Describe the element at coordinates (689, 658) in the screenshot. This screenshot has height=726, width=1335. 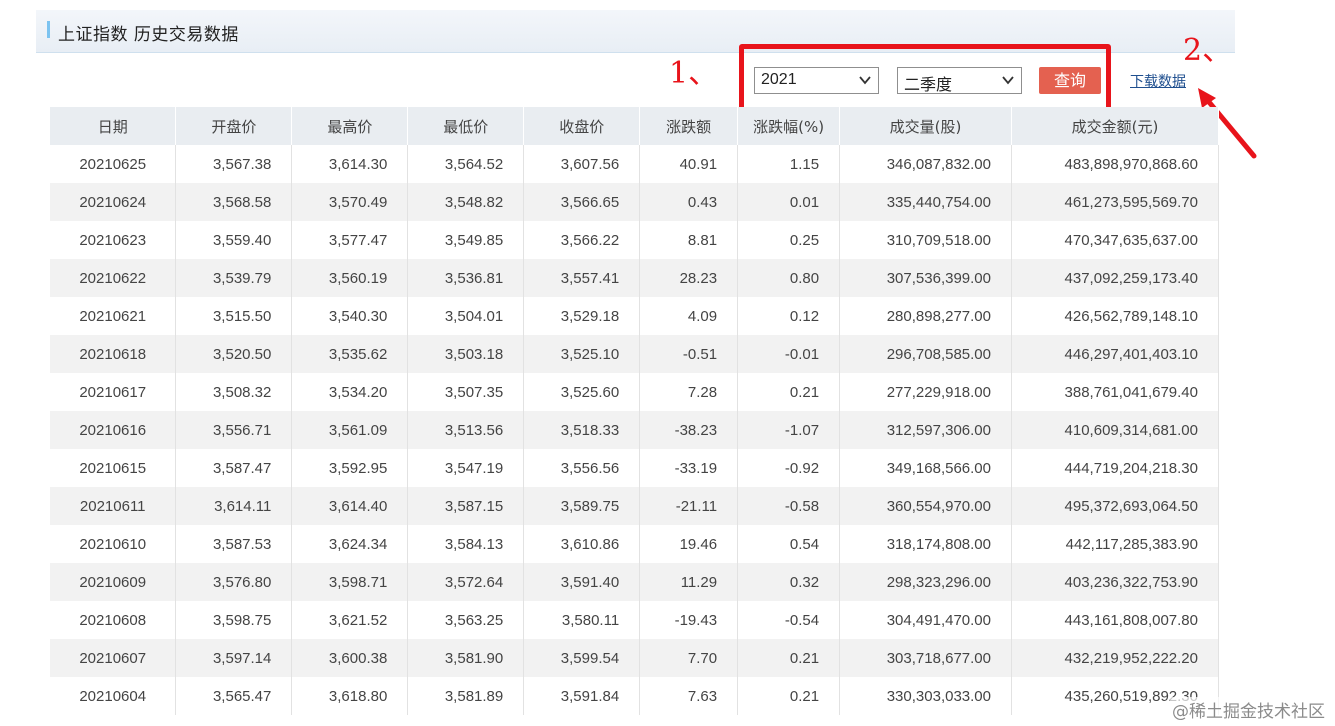
I see `cell-change: 7.70` at that location.